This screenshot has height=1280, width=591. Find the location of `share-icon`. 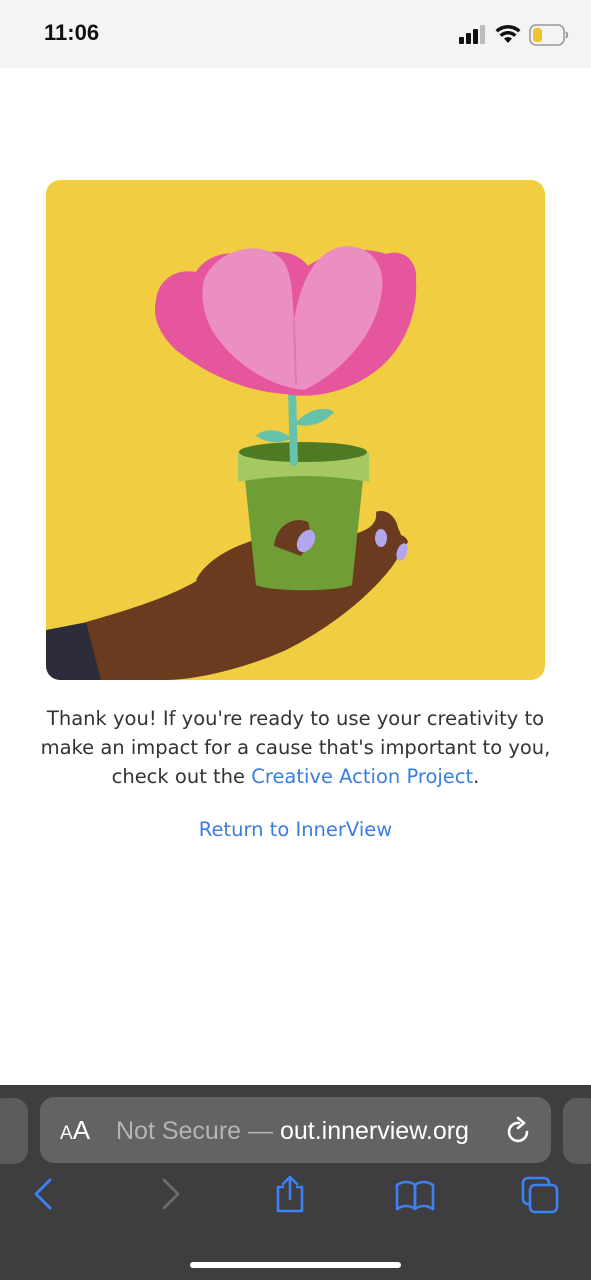

share-icon is located at coordinates (290, 1195).